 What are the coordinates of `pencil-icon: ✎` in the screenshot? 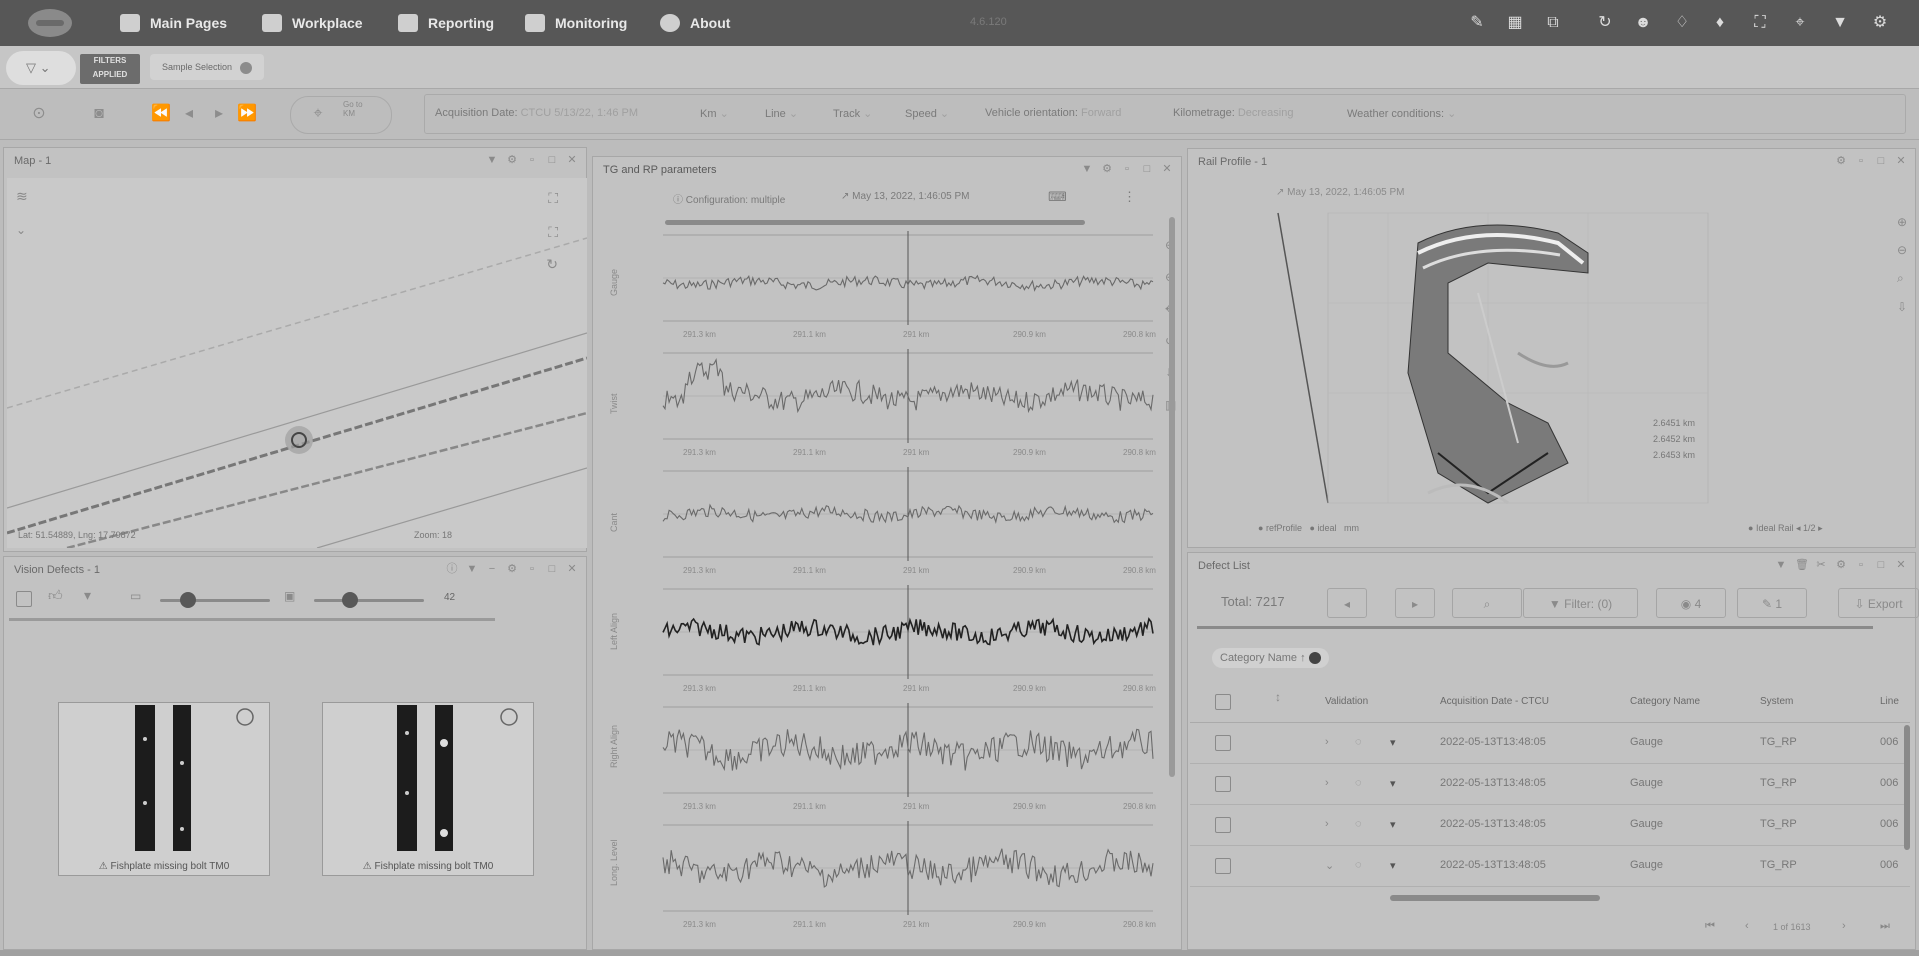 It's located at (1477, 23).